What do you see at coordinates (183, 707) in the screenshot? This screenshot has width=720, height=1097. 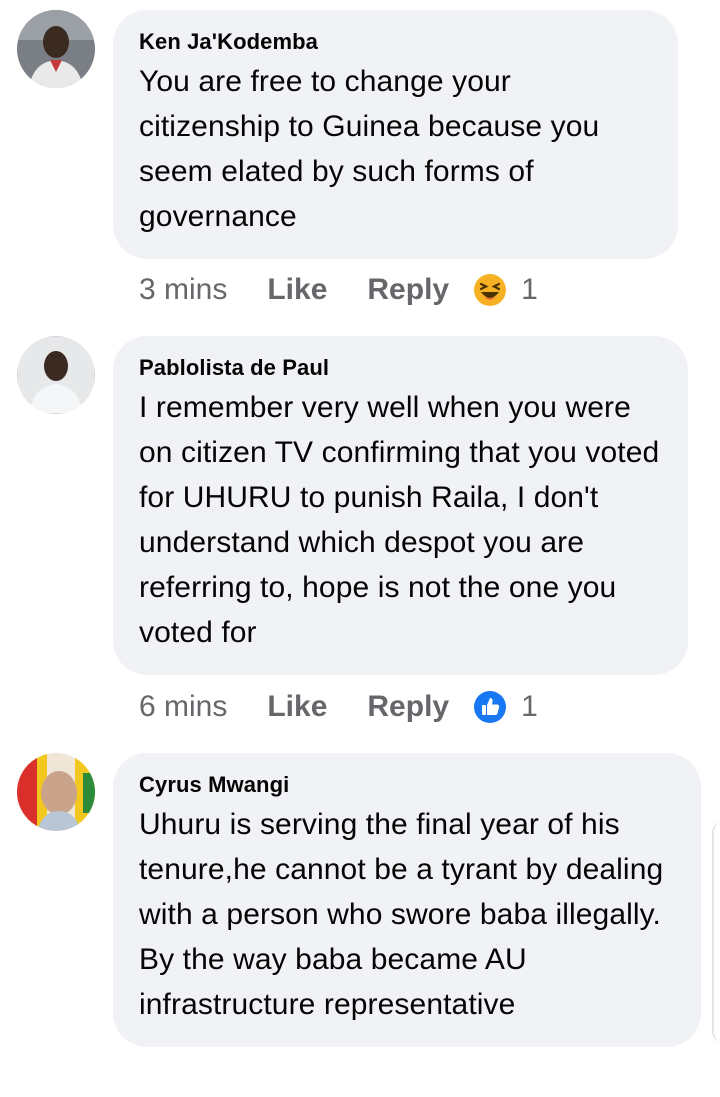 I see `comment-time: 6 mins` at bounding box center [183, 707].